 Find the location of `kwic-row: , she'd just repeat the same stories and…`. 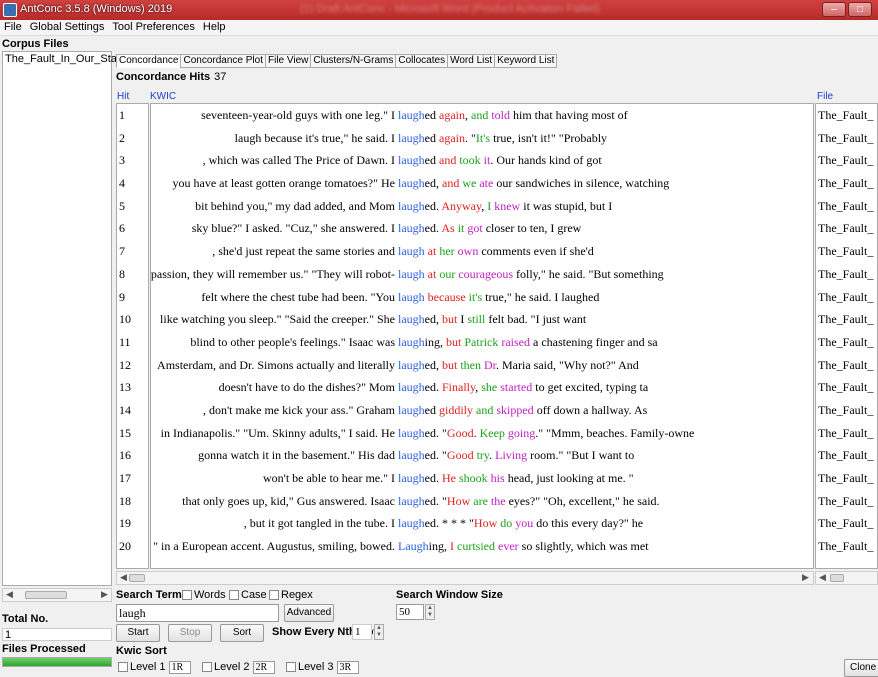

kwic-row: , she'd just repeat the same stories and… is located at coordinates (482, 251).